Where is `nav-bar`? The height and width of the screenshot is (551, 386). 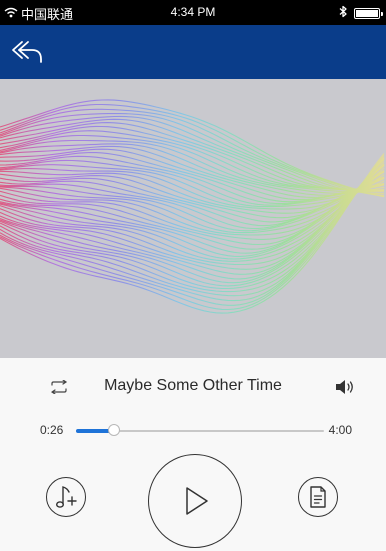 nav-bar is located at coordinates (193, 52).